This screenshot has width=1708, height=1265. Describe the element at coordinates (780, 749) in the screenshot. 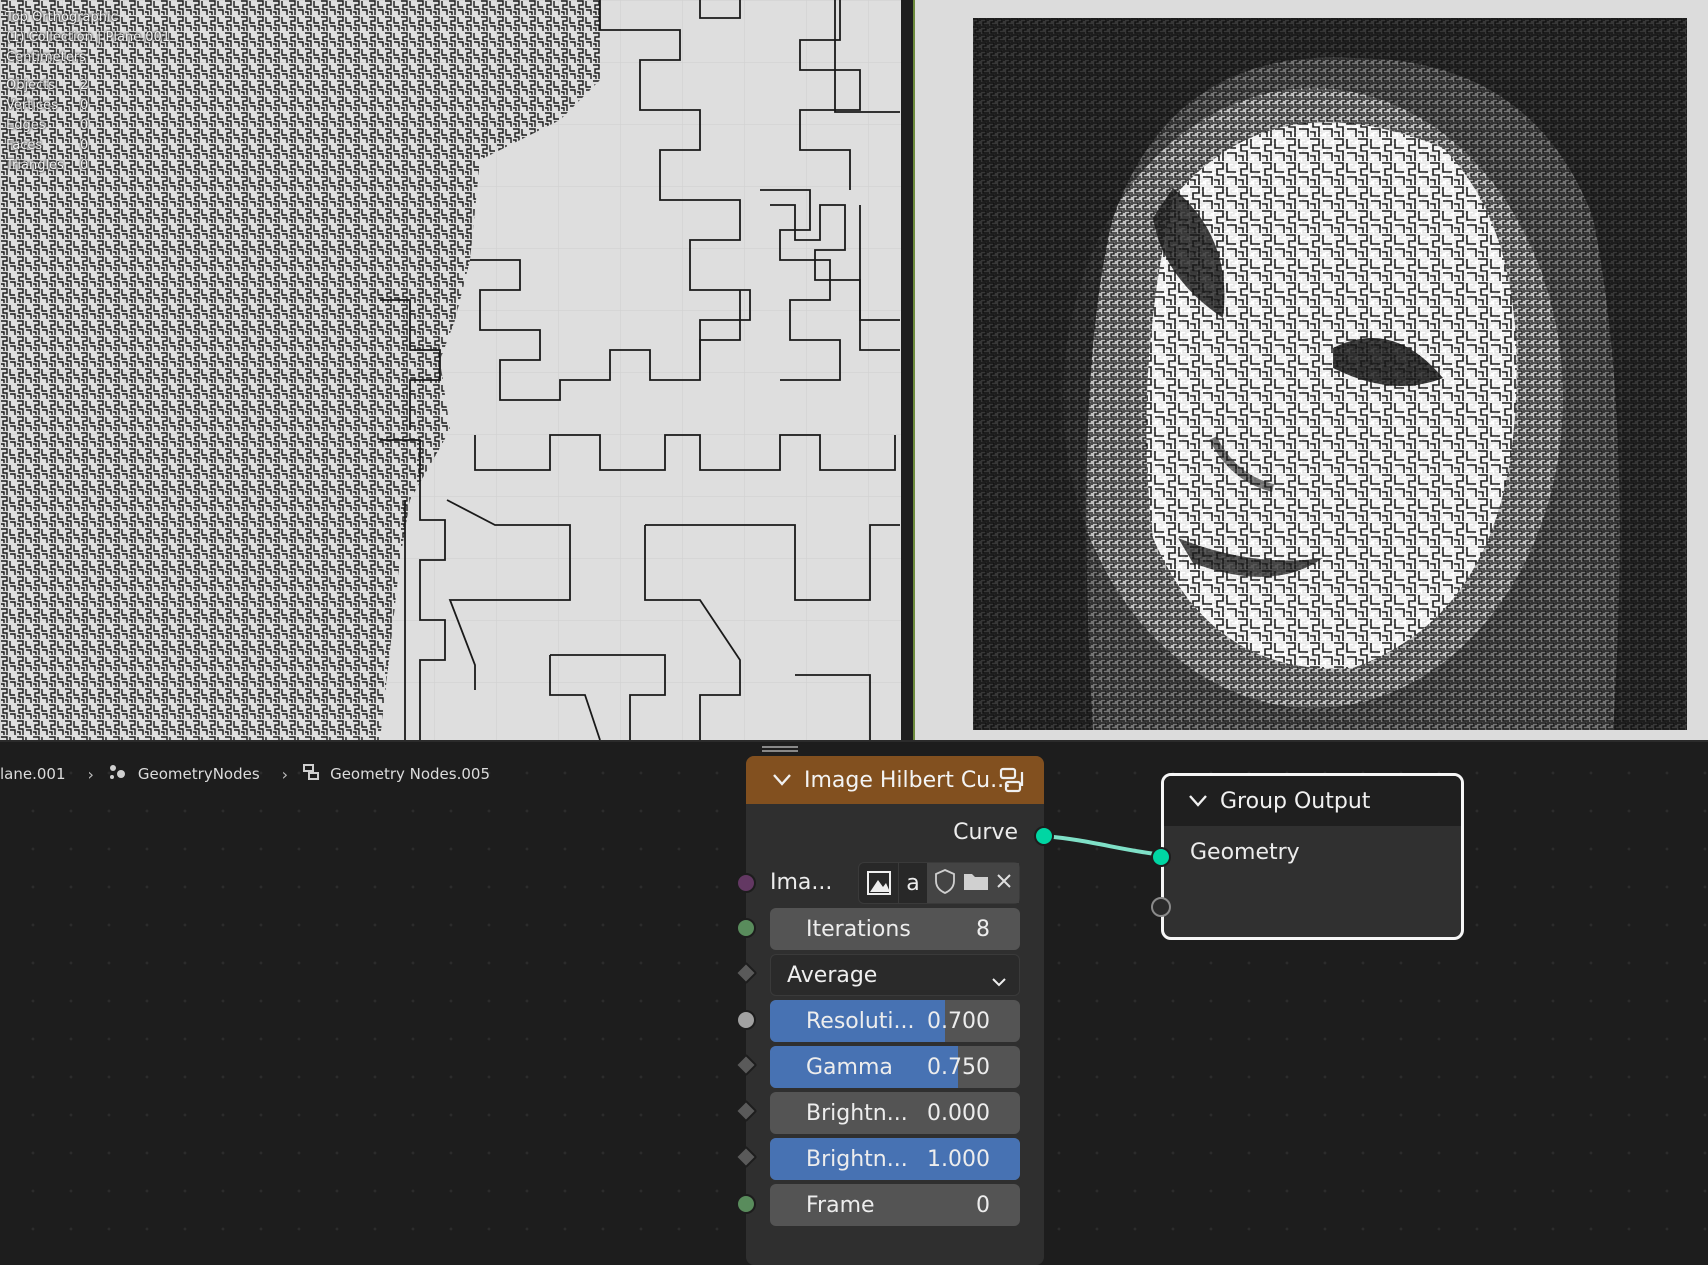

I see `node-drag-handle` at that location.